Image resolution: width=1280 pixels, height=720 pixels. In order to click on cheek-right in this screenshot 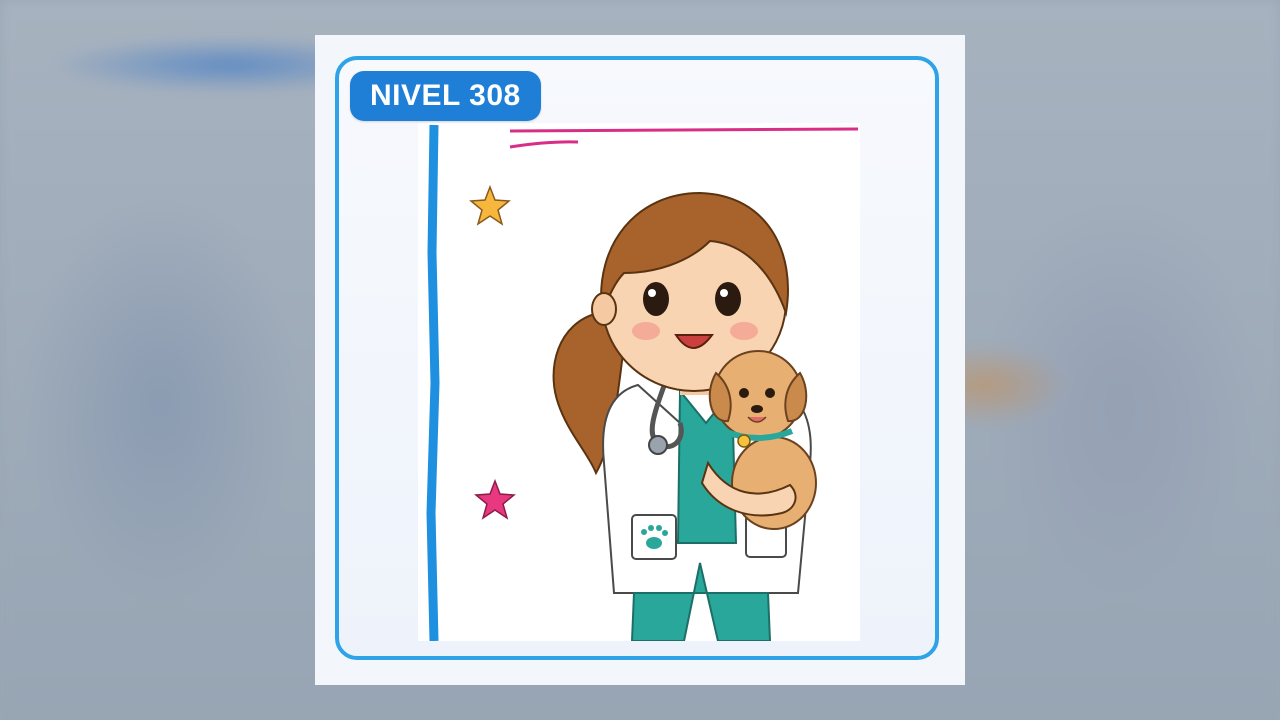, I will do `click(744, 331)`.